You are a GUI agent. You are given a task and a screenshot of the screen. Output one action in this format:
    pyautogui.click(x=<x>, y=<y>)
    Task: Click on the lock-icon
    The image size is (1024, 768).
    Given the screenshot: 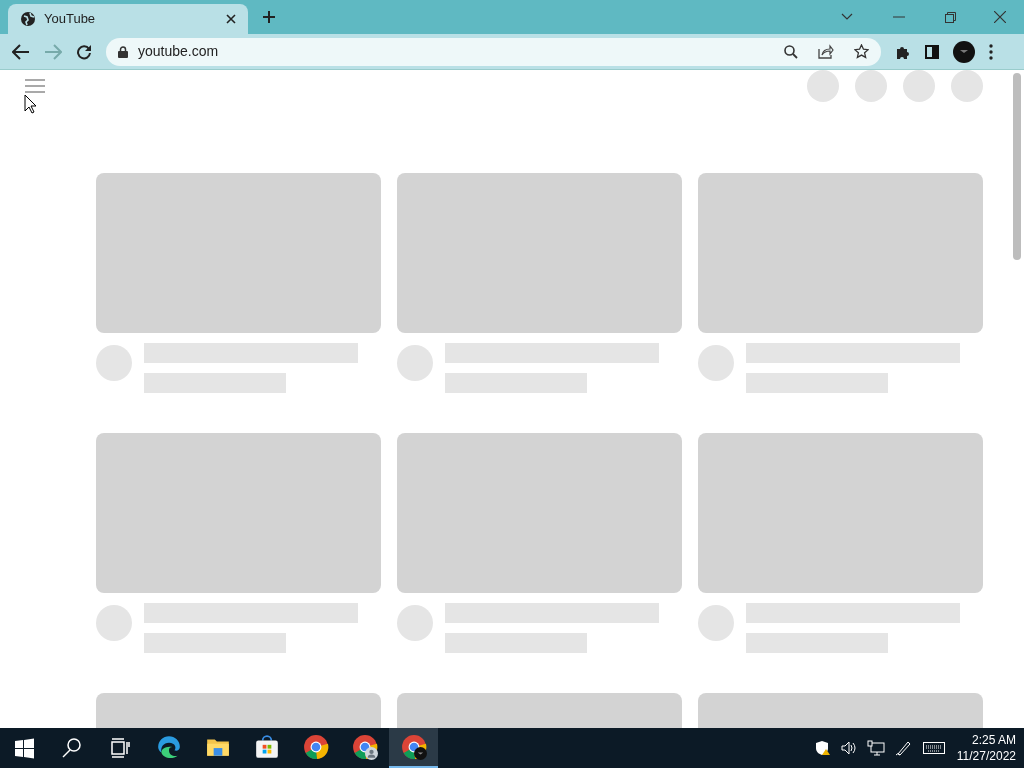 What is the action you would take?
    pyautogui.click(x=123, y=51)
    